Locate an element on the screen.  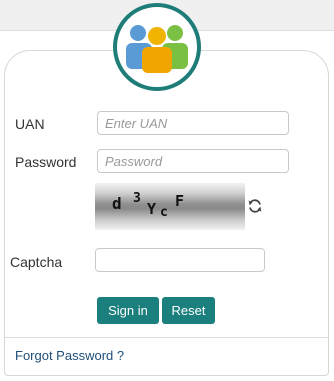
captcha-input is located at coordinates (180, 260).